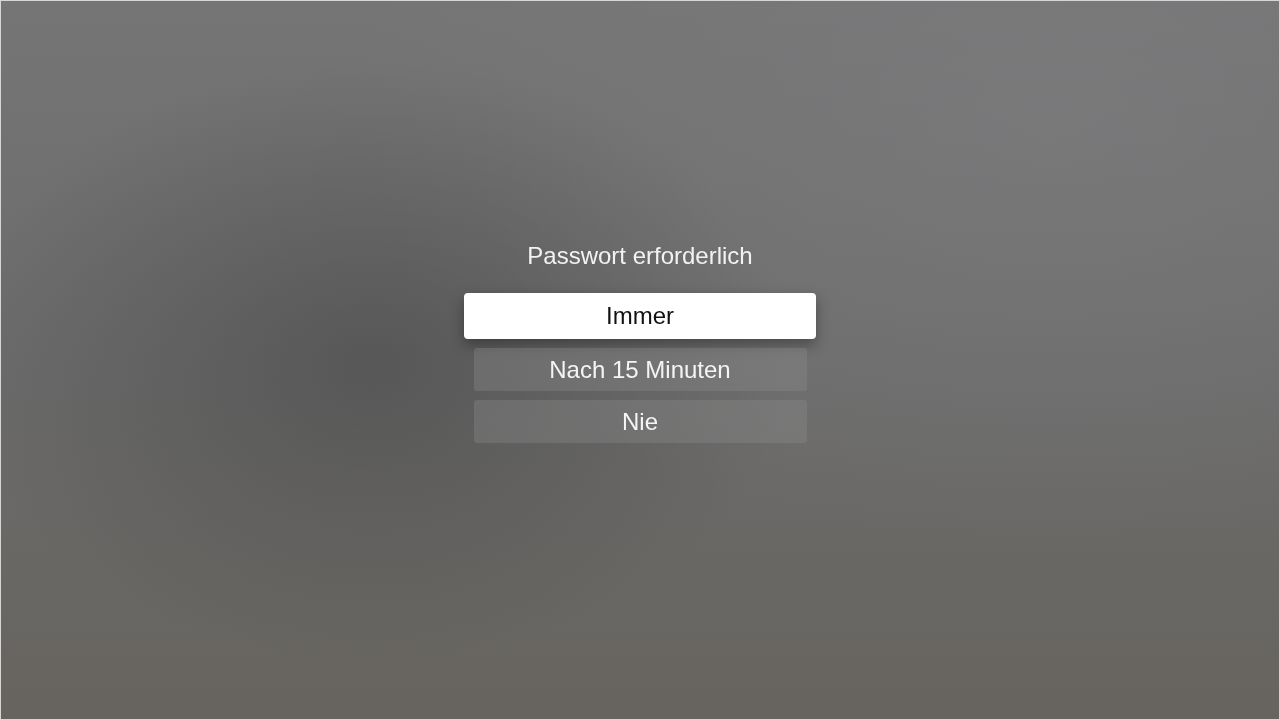 Image resolution: width=1280 pixels, height=720 pixels. What do you see at coordinates (640, 421) in the screenshot?
I see `option-button: Nie` at bounding box center [640, 421].